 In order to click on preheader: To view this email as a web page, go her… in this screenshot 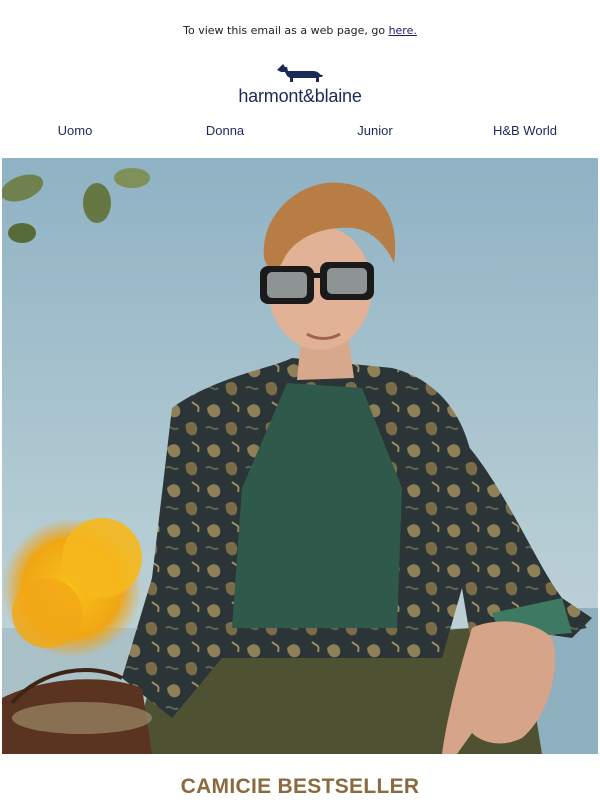, I will do `click(300, 30)`.